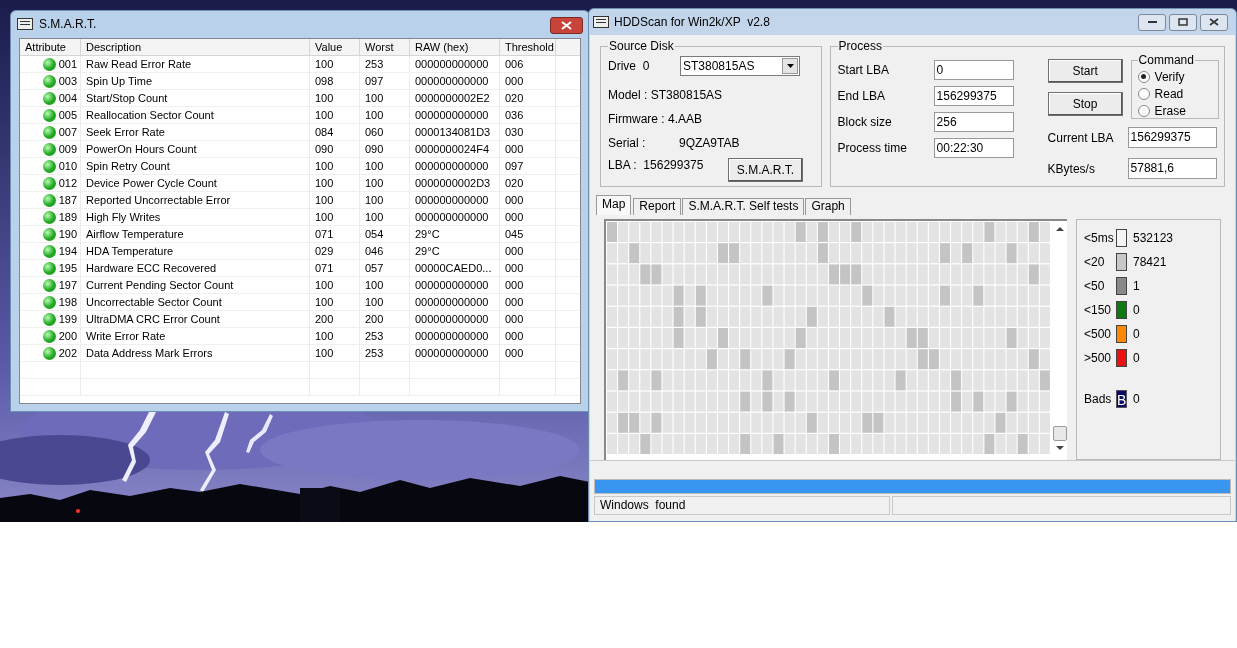 The height and width of the screenshot is (648, 1237). What do you see at coordinates (863, 70) in the screenshot?
I see `field-label: Start LBA` at bounding box center [863, 70].